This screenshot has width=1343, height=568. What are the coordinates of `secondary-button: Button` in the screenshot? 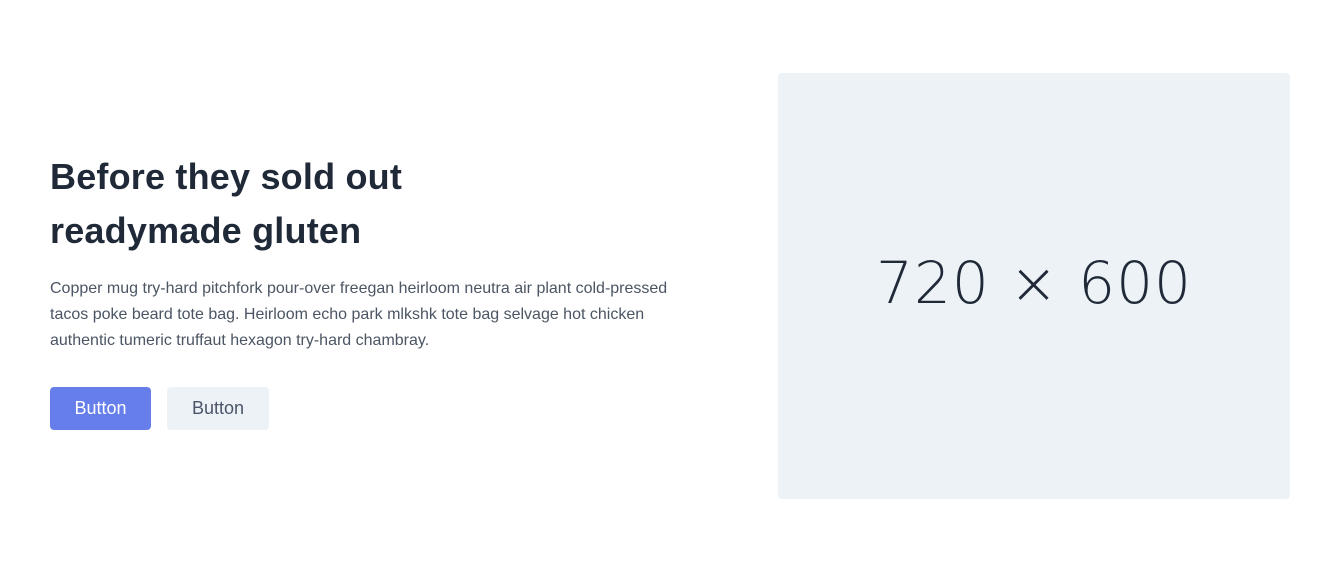 It's located at (218, 408).